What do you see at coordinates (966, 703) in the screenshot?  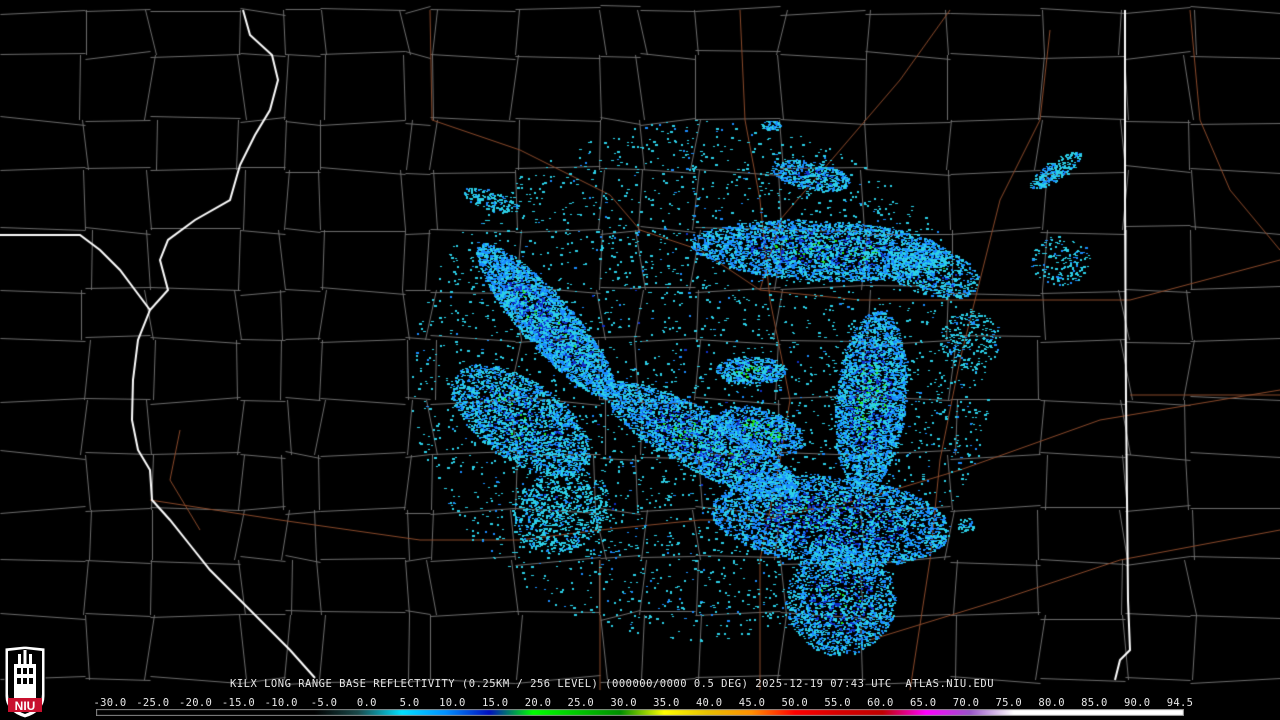 I see `colorbar-label: 70.0` at bounding box center [966, 703].